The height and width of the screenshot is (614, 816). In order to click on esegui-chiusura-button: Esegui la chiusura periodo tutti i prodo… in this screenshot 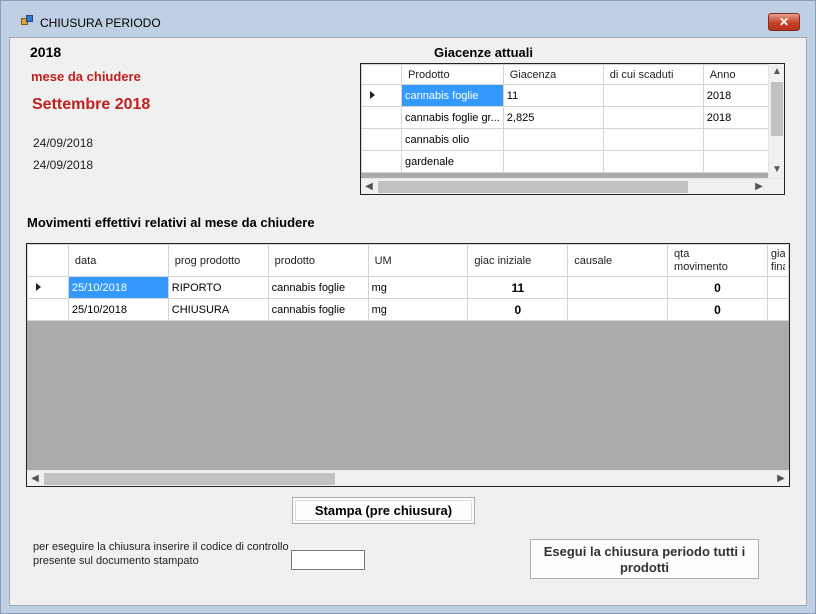, I will do `click(644, 559)`.